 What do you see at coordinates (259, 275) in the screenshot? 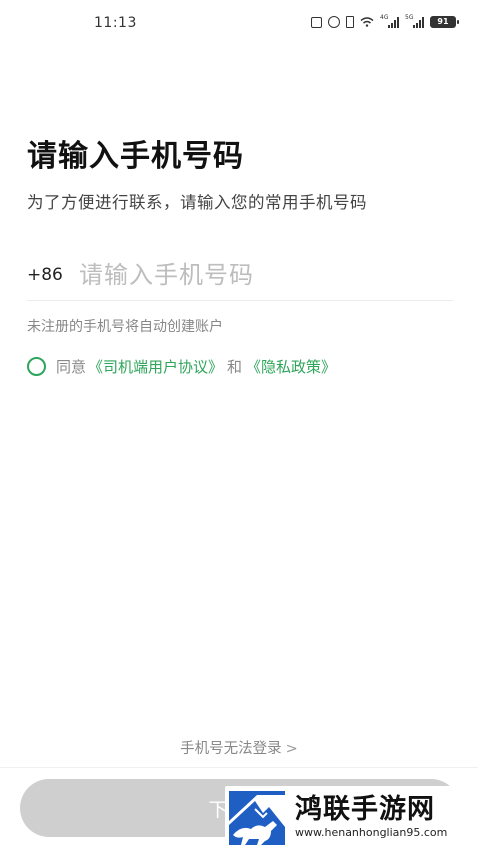
I see `phone-input` at bounding box center [259, 275].